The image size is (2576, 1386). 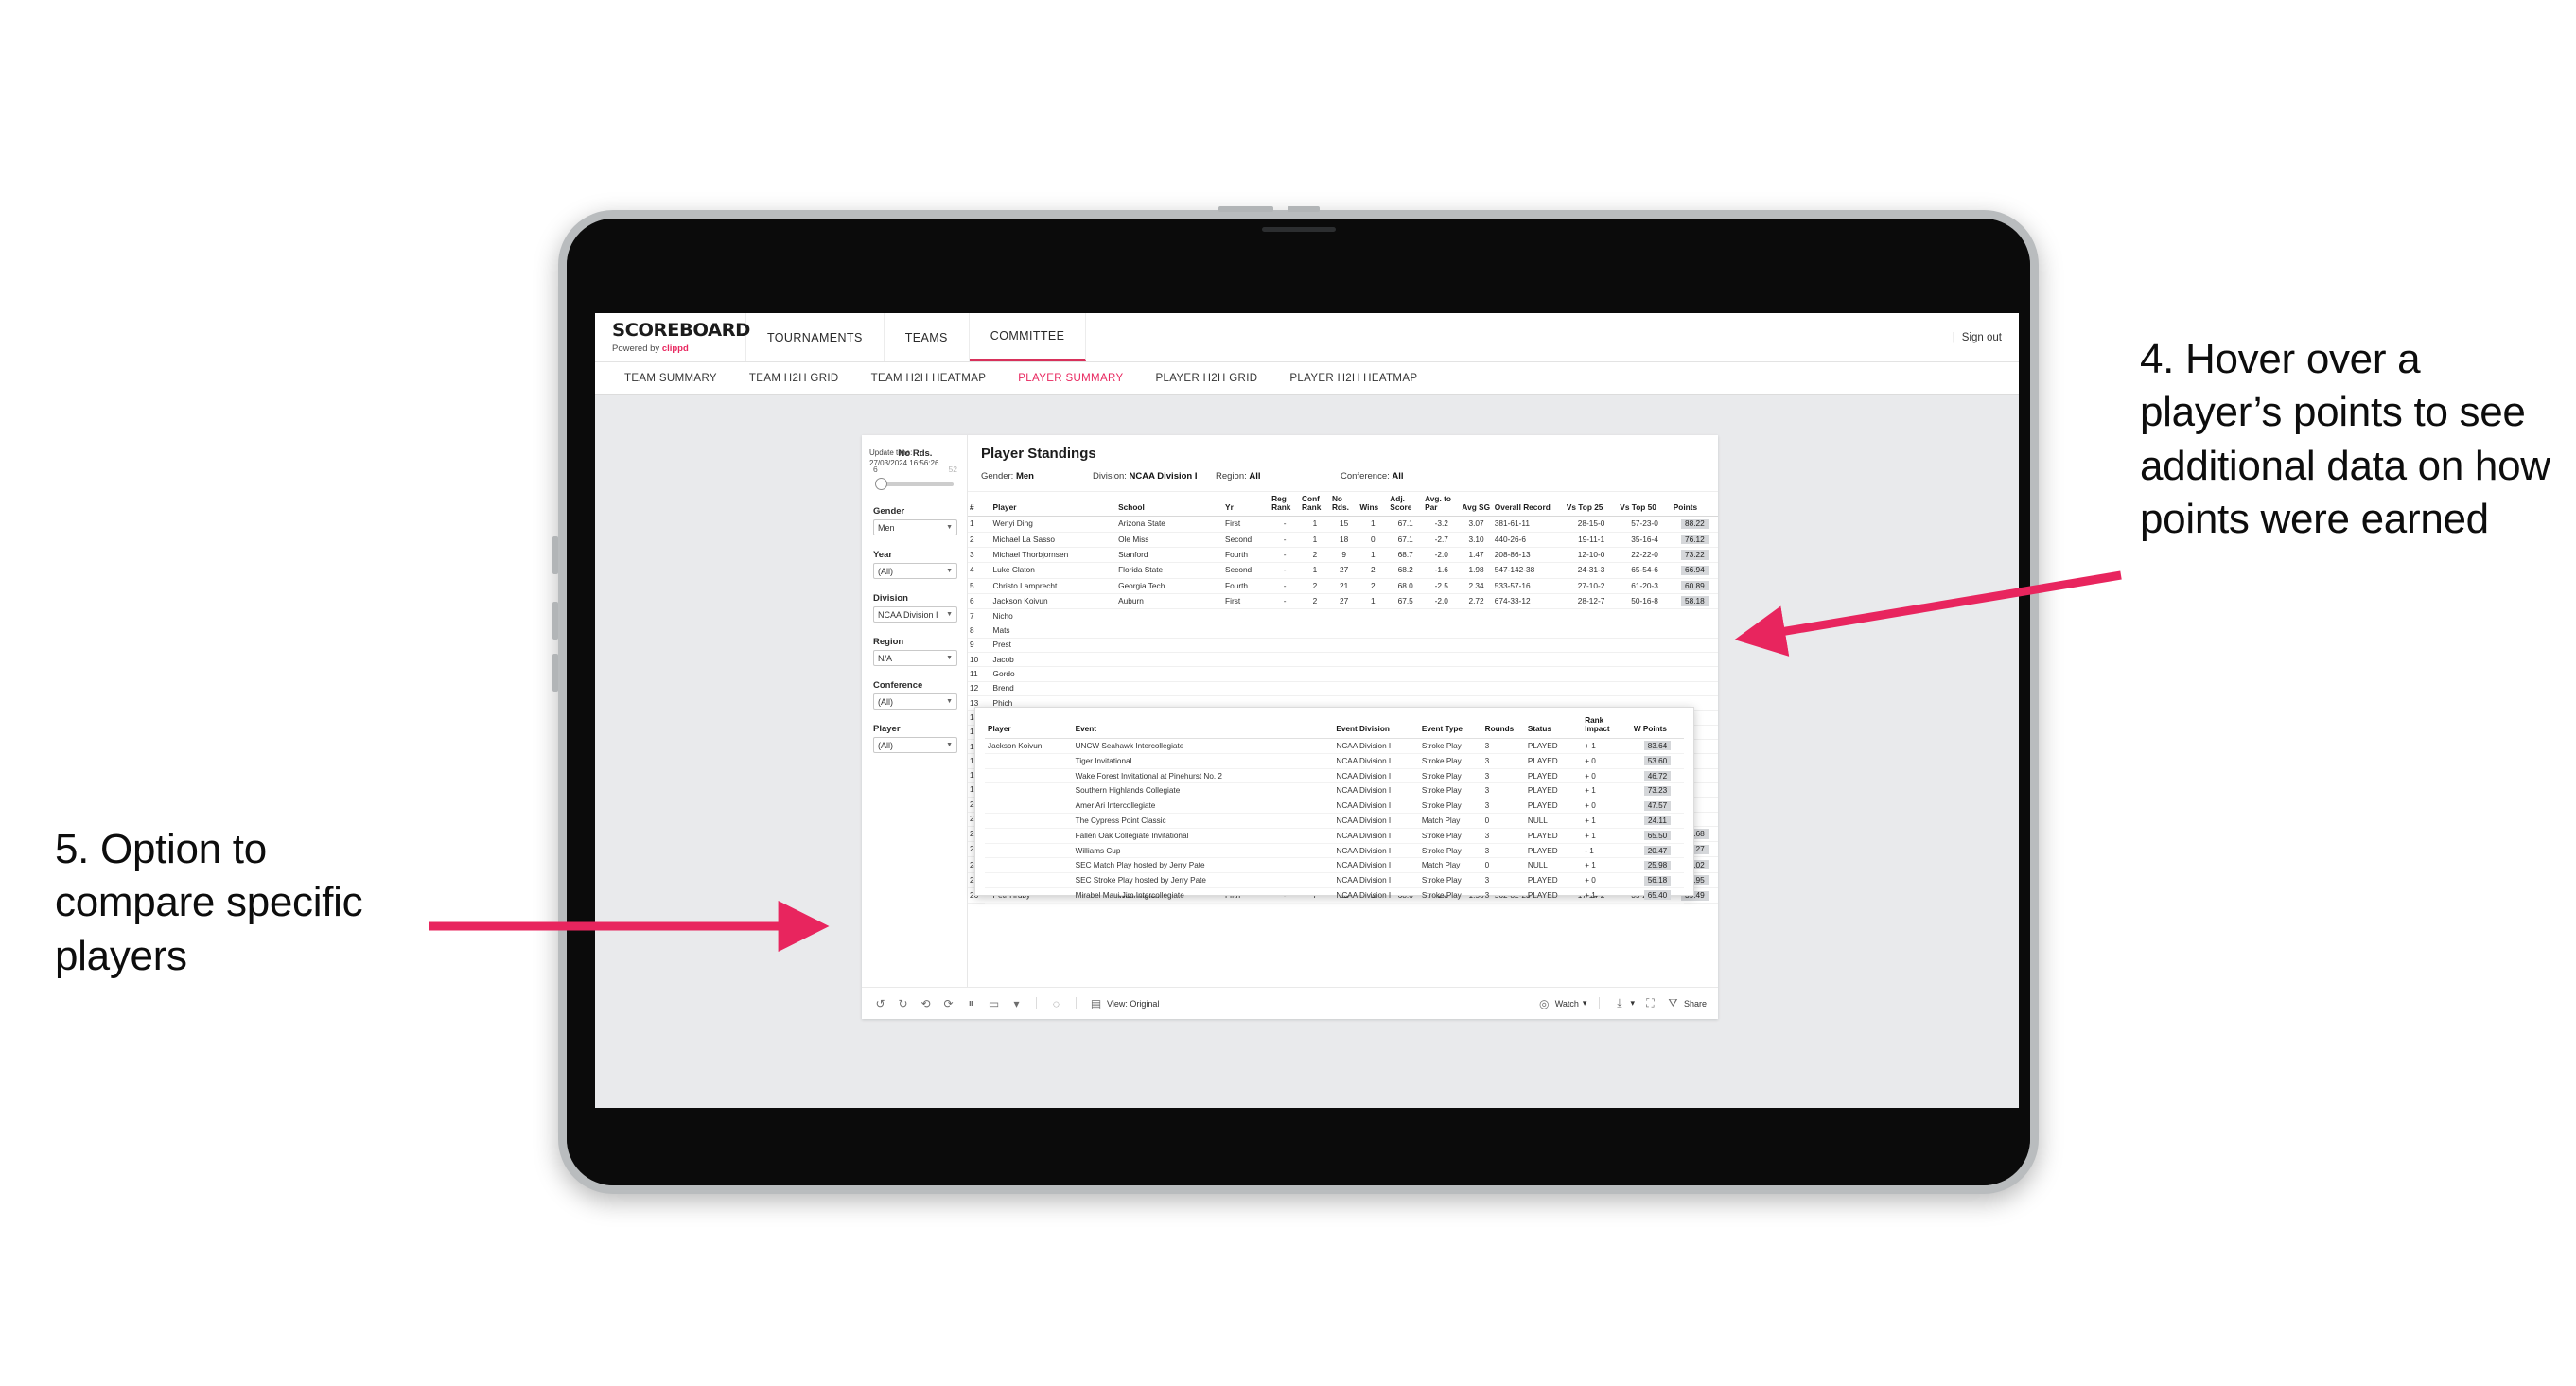 What do you see at coordinates (1645, 505) in the screenshot?
I see `th-vs-top-50: Vs Top 50` at bounding box center [1645, 505].